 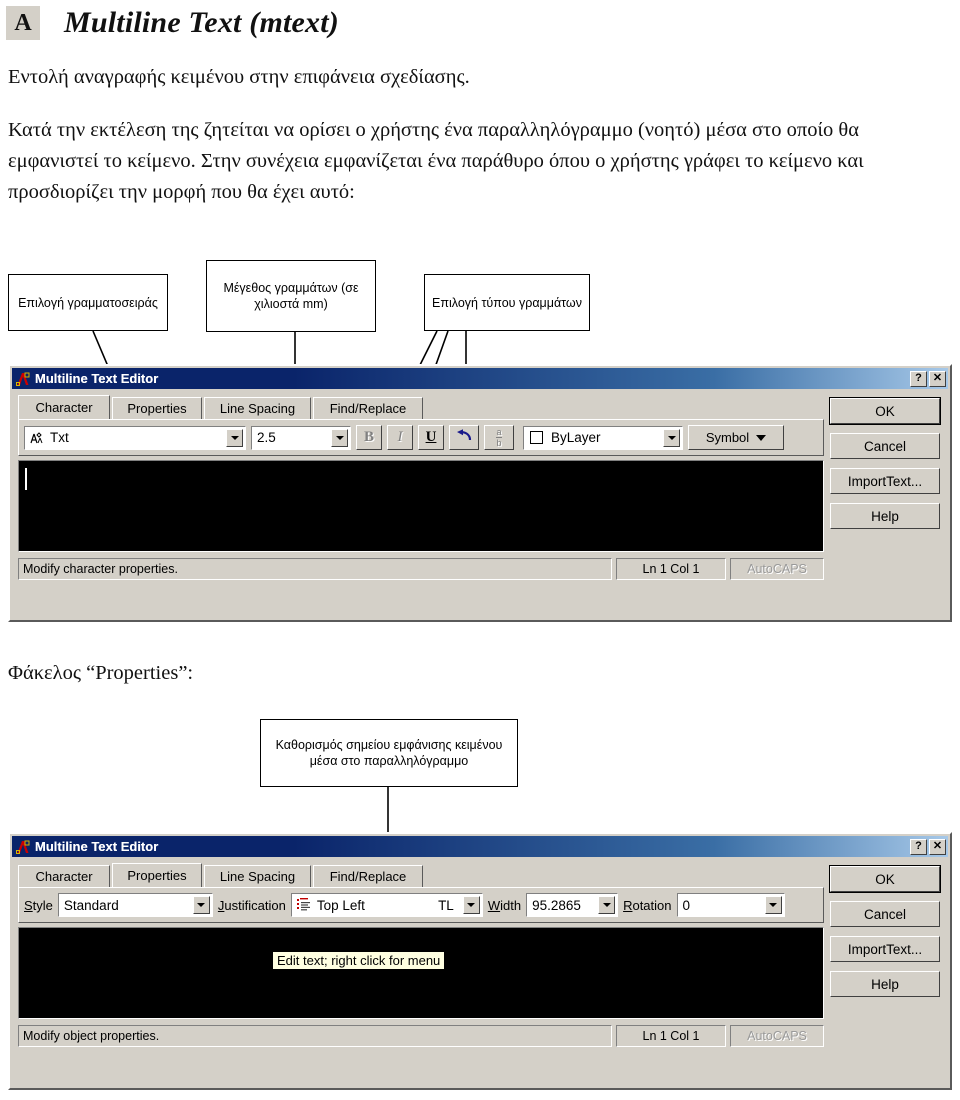 I want to click on undo-arrow-icon, so click(x=464, y=437).